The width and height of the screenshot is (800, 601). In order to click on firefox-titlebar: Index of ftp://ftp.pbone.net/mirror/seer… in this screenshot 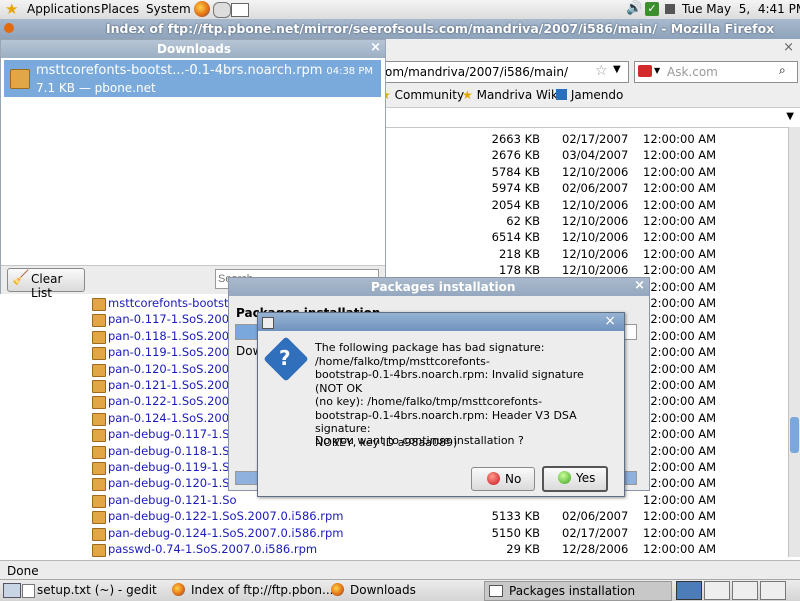, I will do `click(400, 29)`.